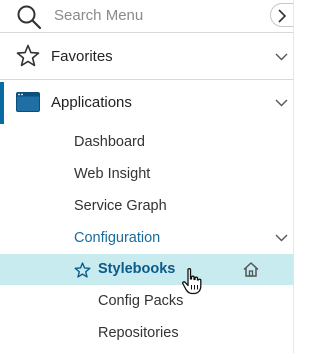 The width and height of the screenshot is (320, 353). I want to click on menu-item-repositories: Repositories, so click(138, 333).